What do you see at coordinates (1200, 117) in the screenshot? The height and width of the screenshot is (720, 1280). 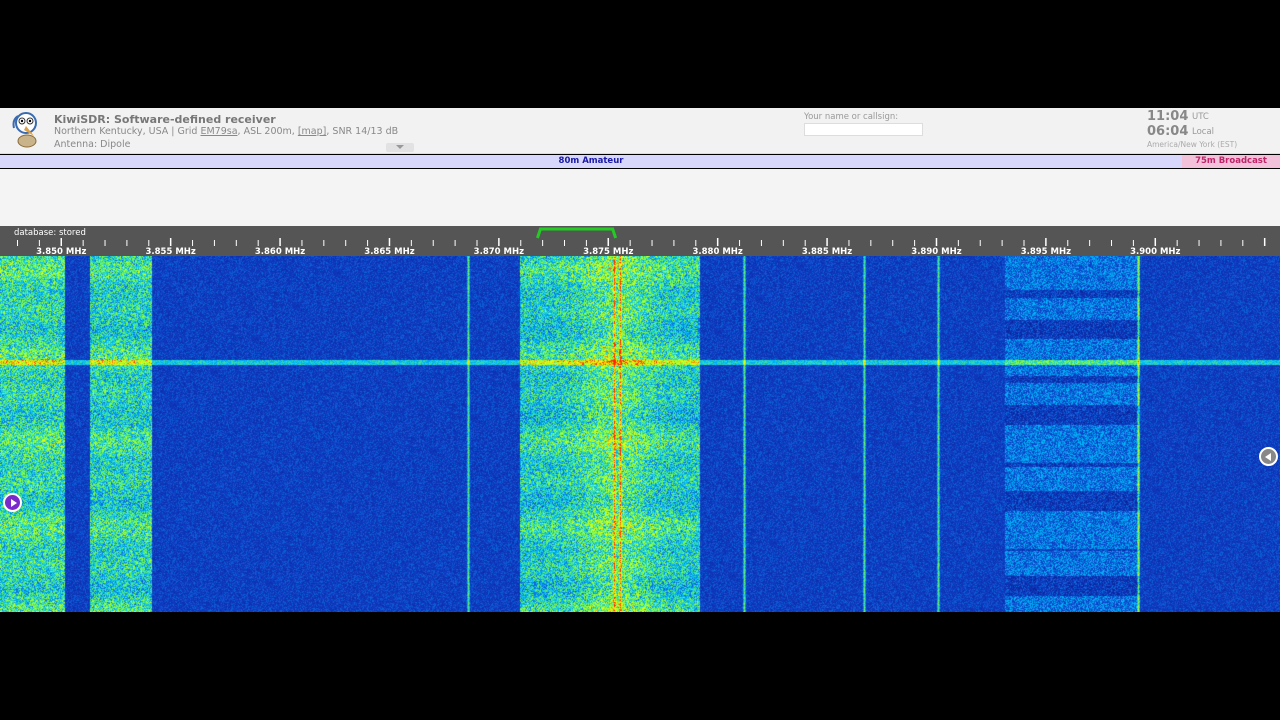 I see `utc-label: UTC` at bounding box center [1200, 117].